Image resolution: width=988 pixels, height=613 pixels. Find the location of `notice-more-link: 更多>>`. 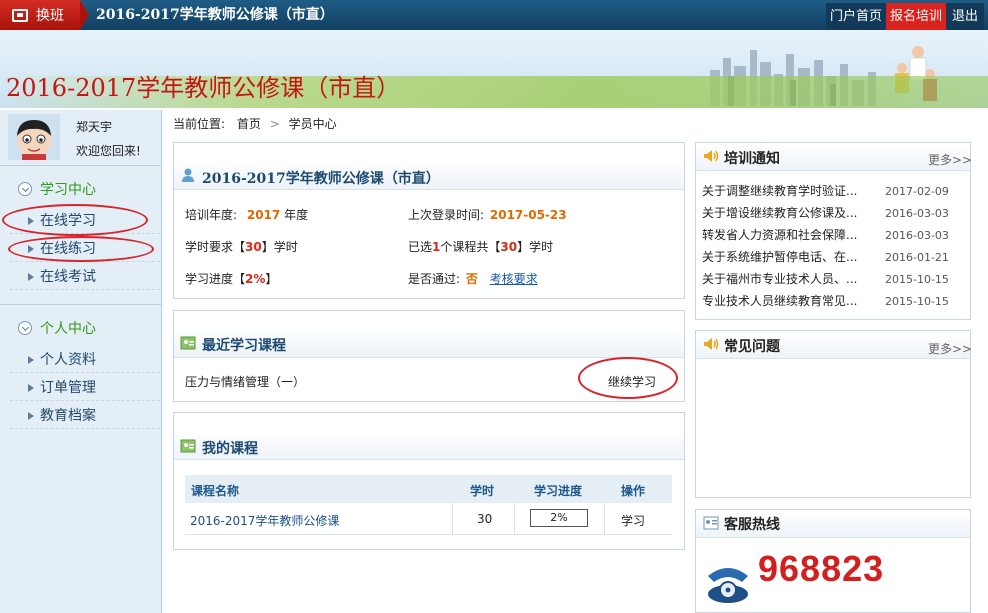

notice-more-link: 更多>> is located at coordinates (950, 159).